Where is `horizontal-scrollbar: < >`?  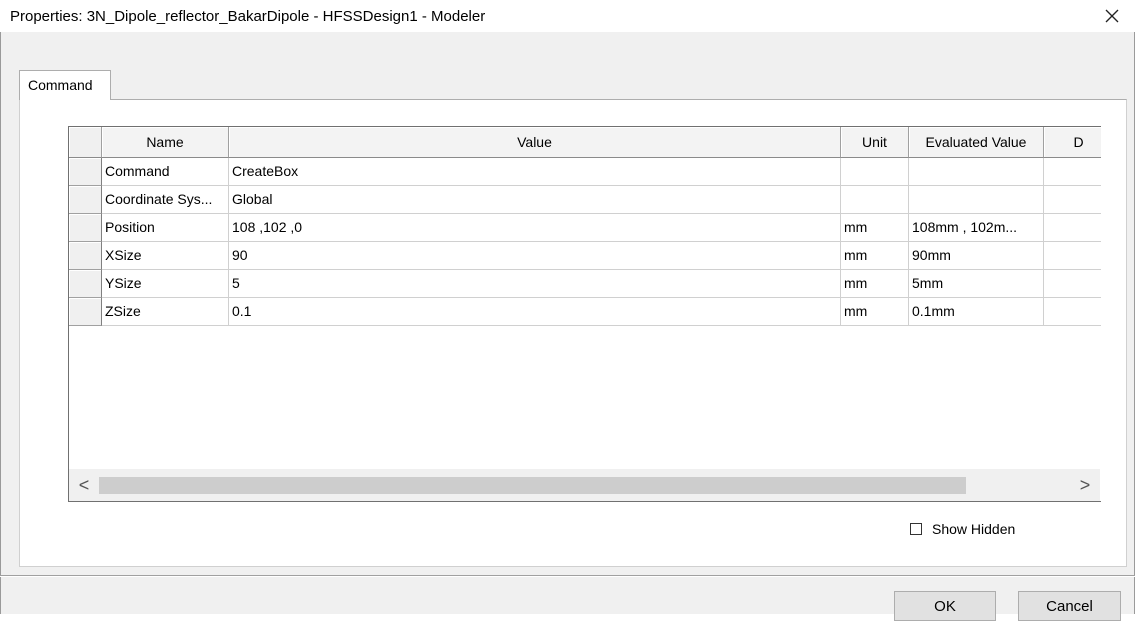
horizontal-scrollbar: < > is located at coordinates (584, 485).